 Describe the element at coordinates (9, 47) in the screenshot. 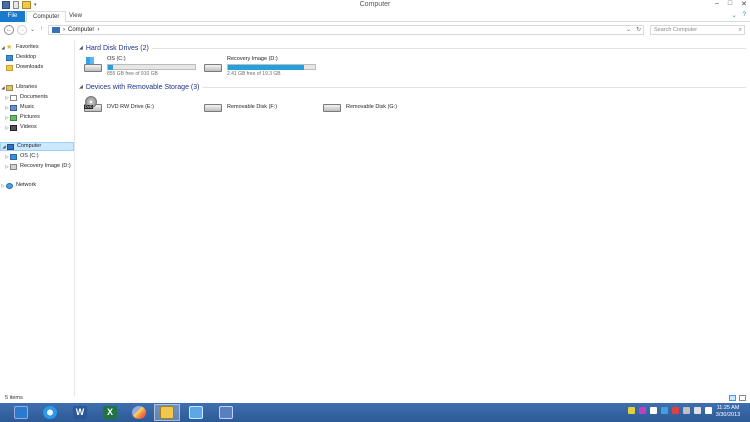

I see `star-icon: ★` at that location.